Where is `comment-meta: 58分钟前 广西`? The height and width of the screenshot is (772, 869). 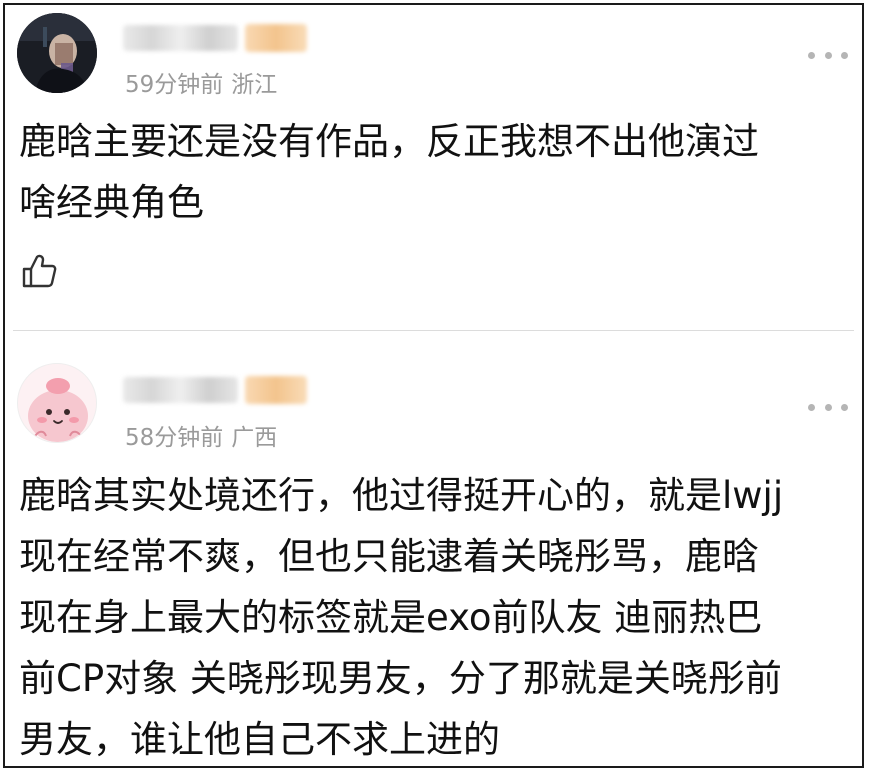 comment-meta: 58分钟前 广西 is located at coordinates (201, 435).